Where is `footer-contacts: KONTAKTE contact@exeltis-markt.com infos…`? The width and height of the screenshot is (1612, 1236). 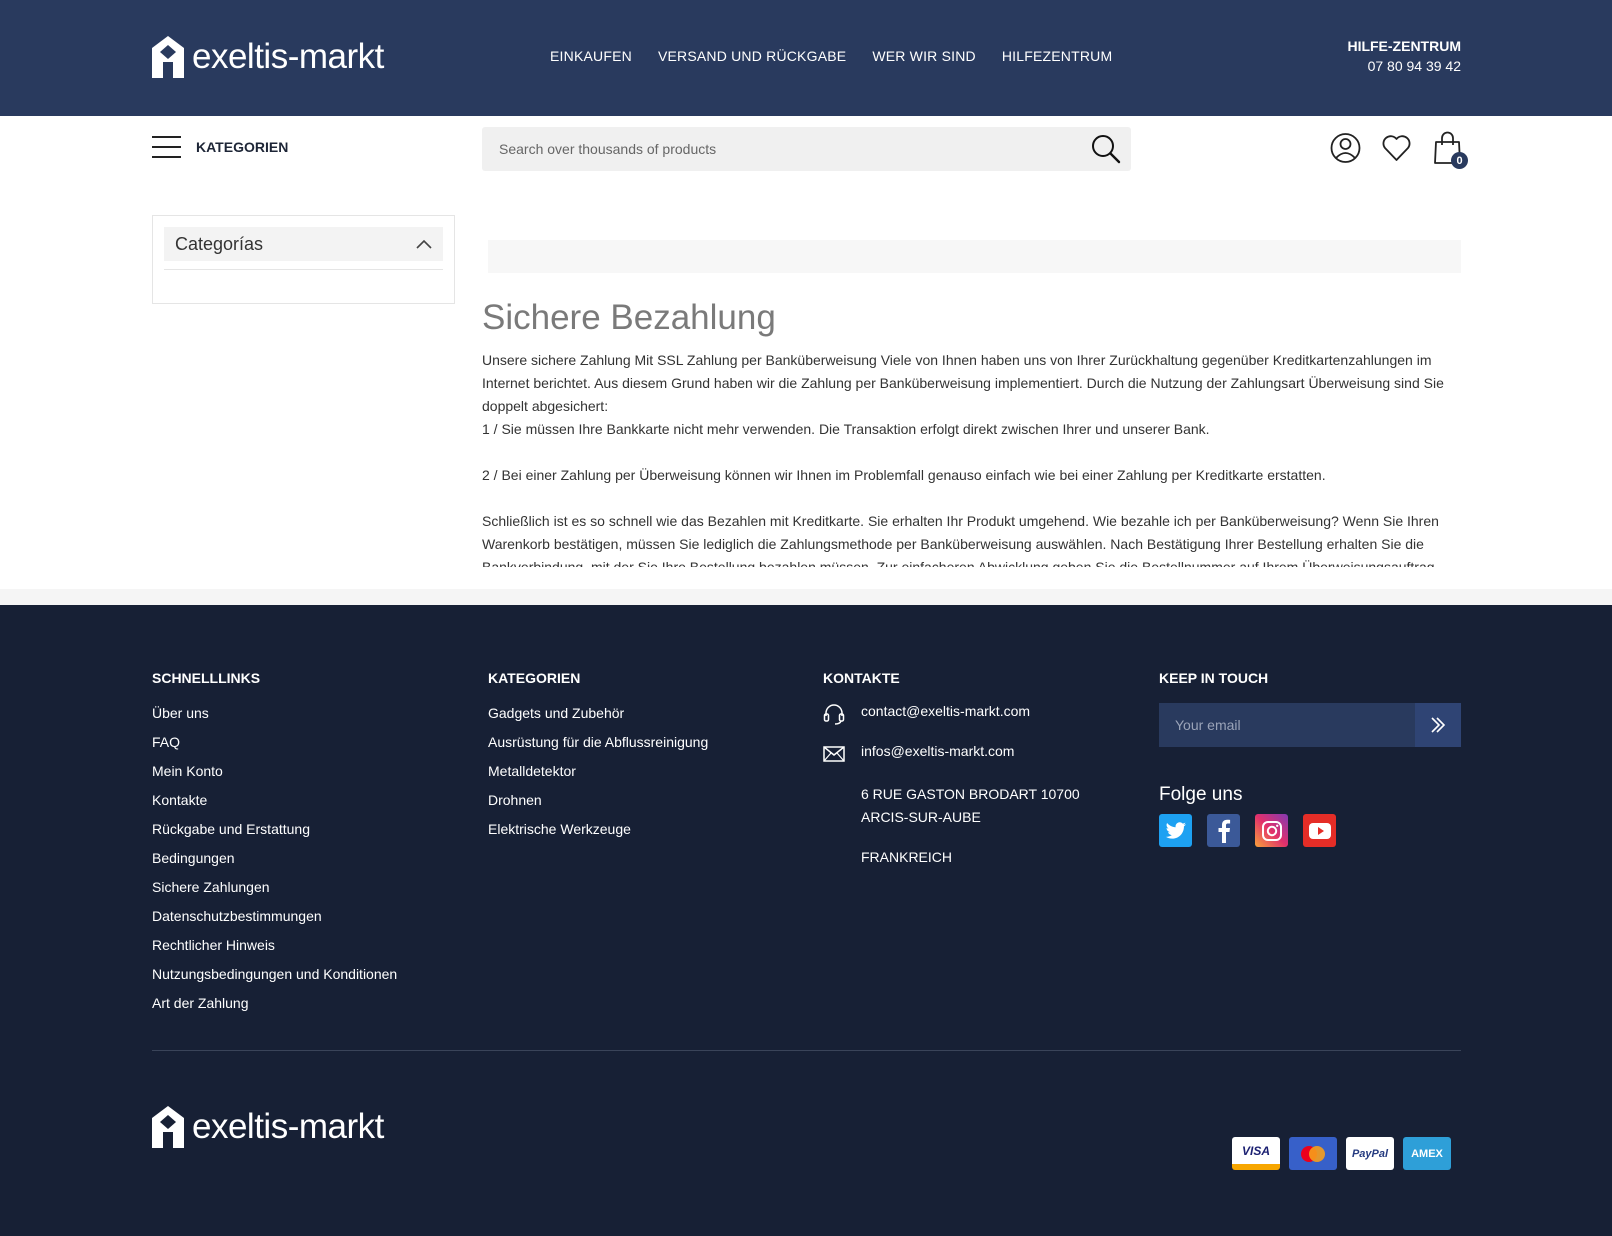 footer-contacts: KONTAKTE contact@exeltis-markt.com infos… is located at coordinates (973, 769).